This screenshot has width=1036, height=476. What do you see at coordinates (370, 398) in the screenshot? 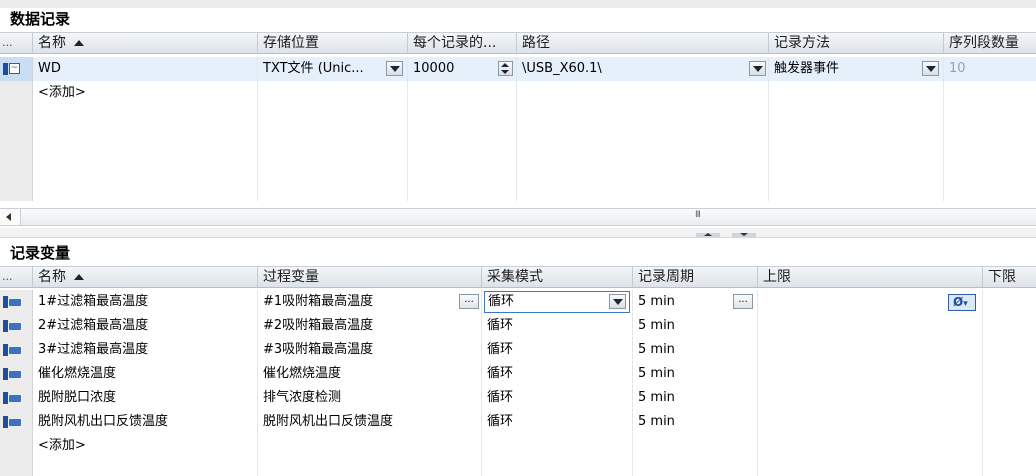
I see `cell-process-tag: 排气浓度检测` at bounding box center [370, 398].